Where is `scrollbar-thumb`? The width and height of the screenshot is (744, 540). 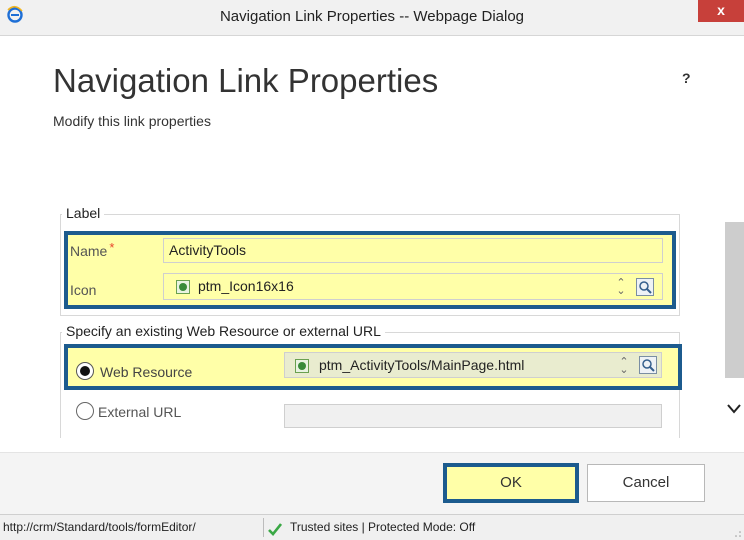 scrollbar-thumb is located at coordinates (734, 300).